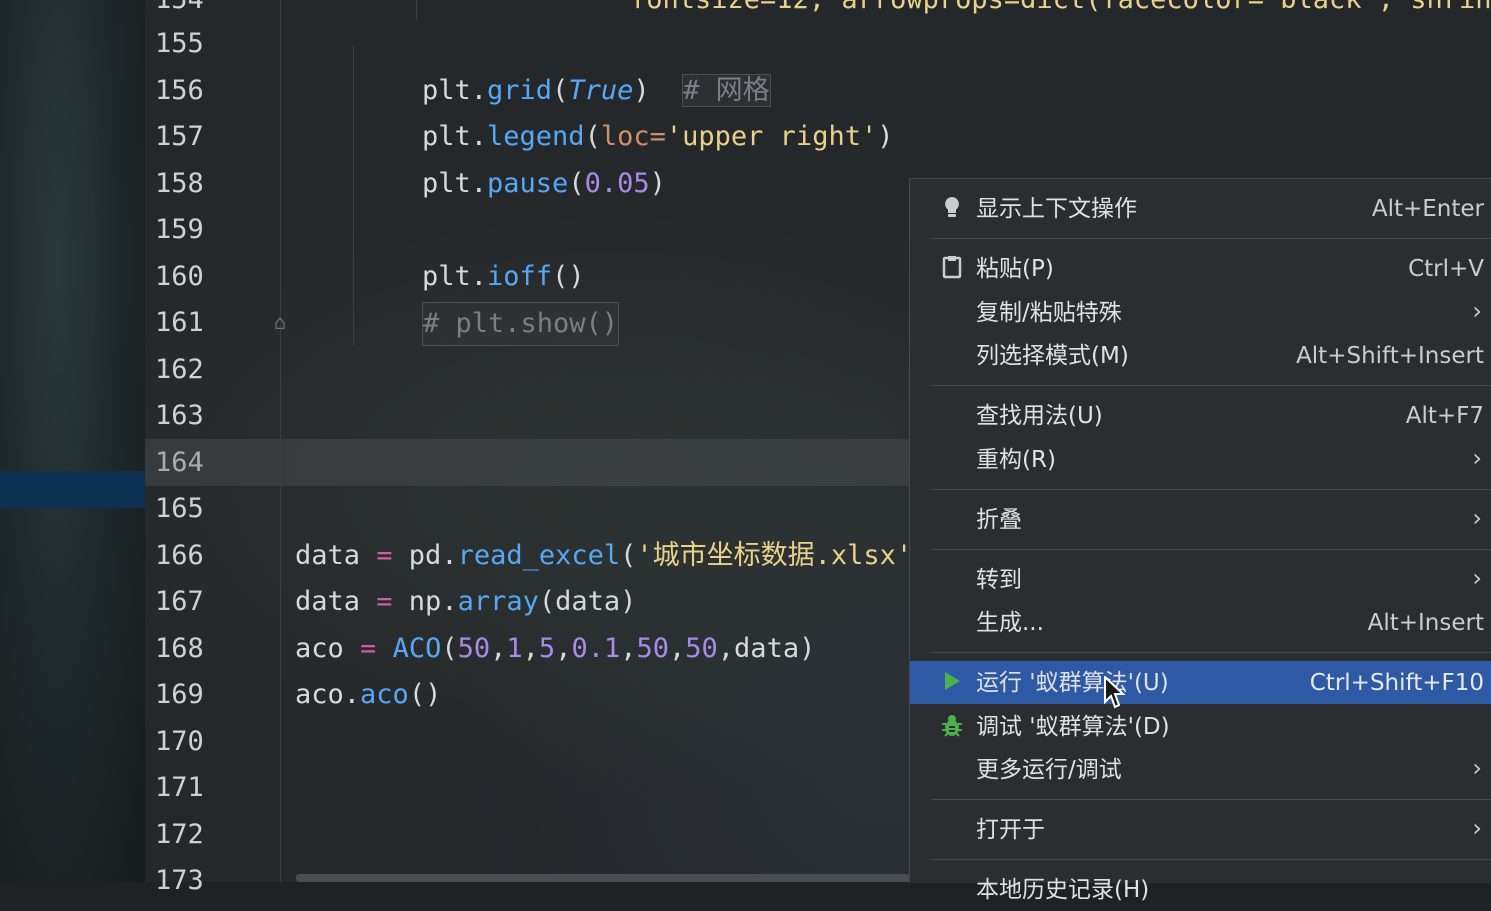 The height and width of the screenshot is (911, 1491). I want to click on line-number: 167, so click(179, 601).